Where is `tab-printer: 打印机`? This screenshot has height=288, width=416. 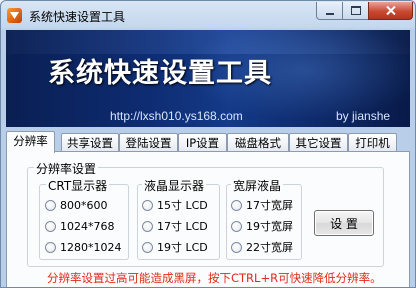 tab-printer: 打印机 is located at coordinates (372, 142).